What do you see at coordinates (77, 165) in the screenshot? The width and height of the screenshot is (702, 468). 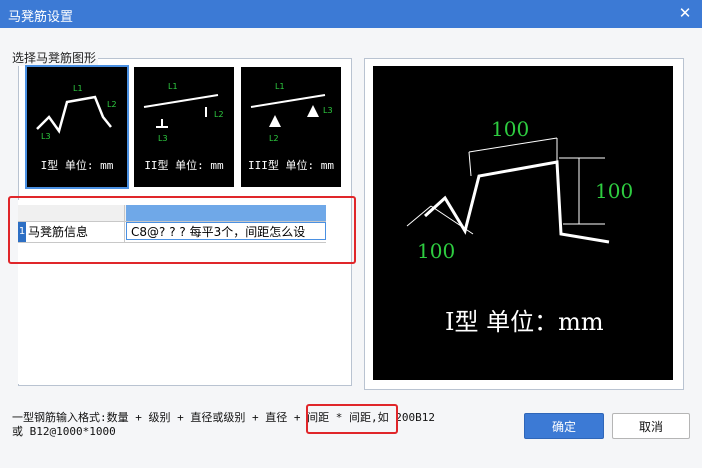 I see `shape-type1-label: I型 单位: mm` at bounding box center [77, 165].